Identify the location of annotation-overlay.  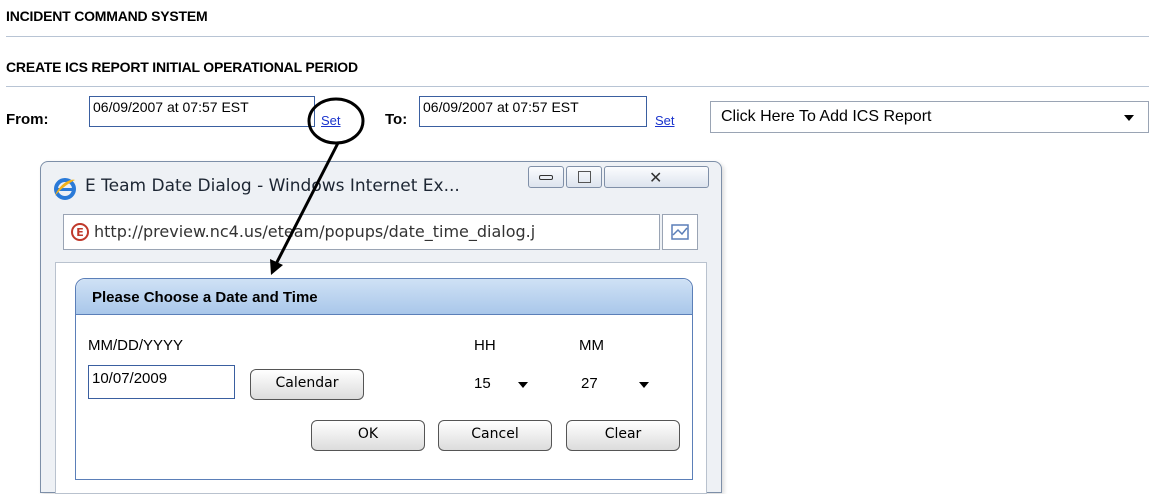
(317, 186).